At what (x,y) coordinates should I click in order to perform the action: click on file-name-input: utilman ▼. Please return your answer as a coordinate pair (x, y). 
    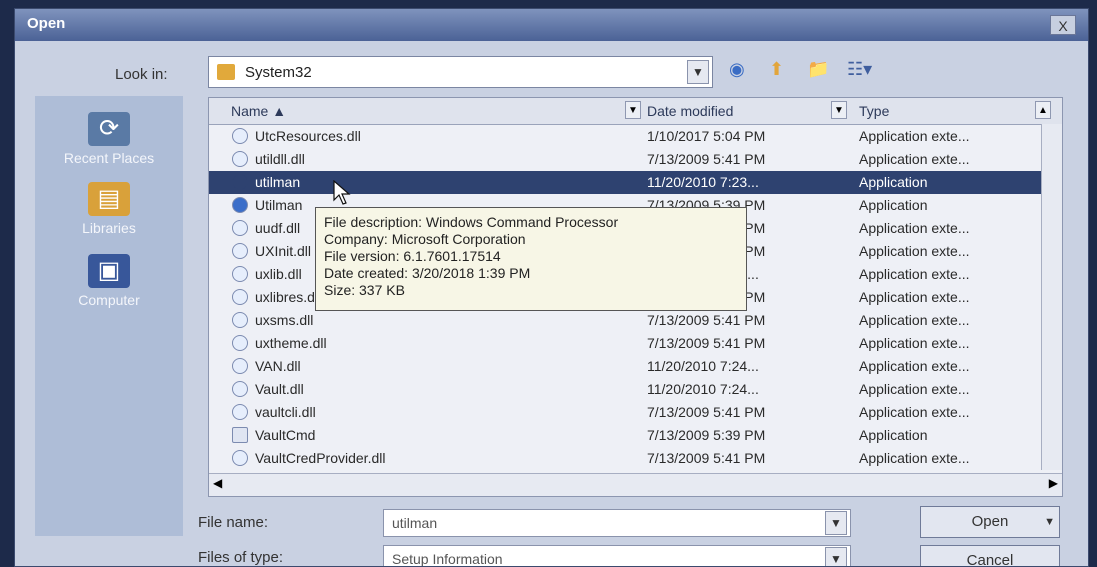
    Looking at the image, I should click on (617, 523).